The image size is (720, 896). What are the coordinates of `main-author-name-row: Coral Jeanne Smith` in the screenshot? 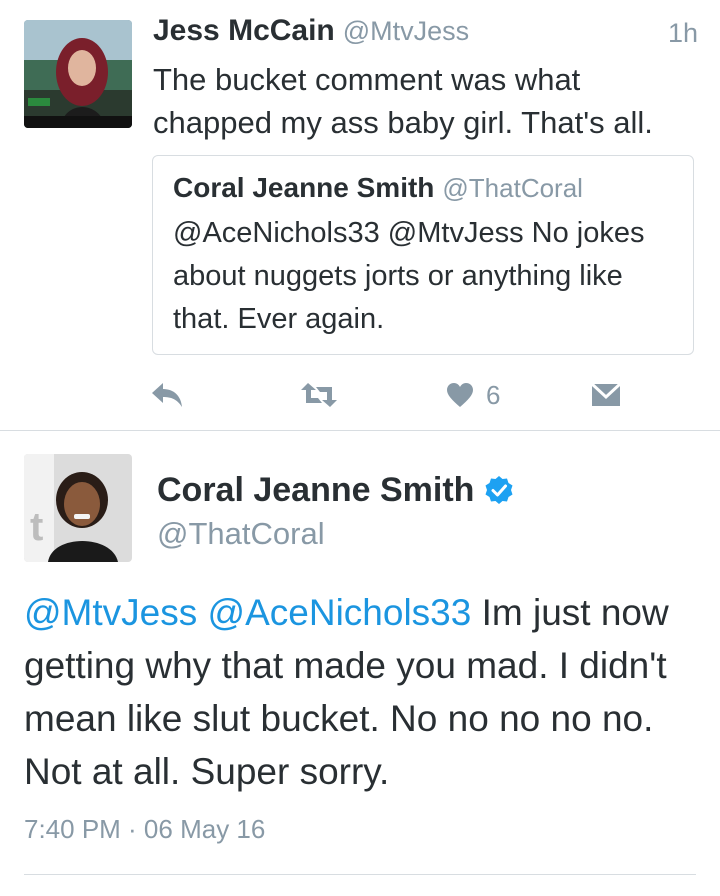 It's located at (335, 490).